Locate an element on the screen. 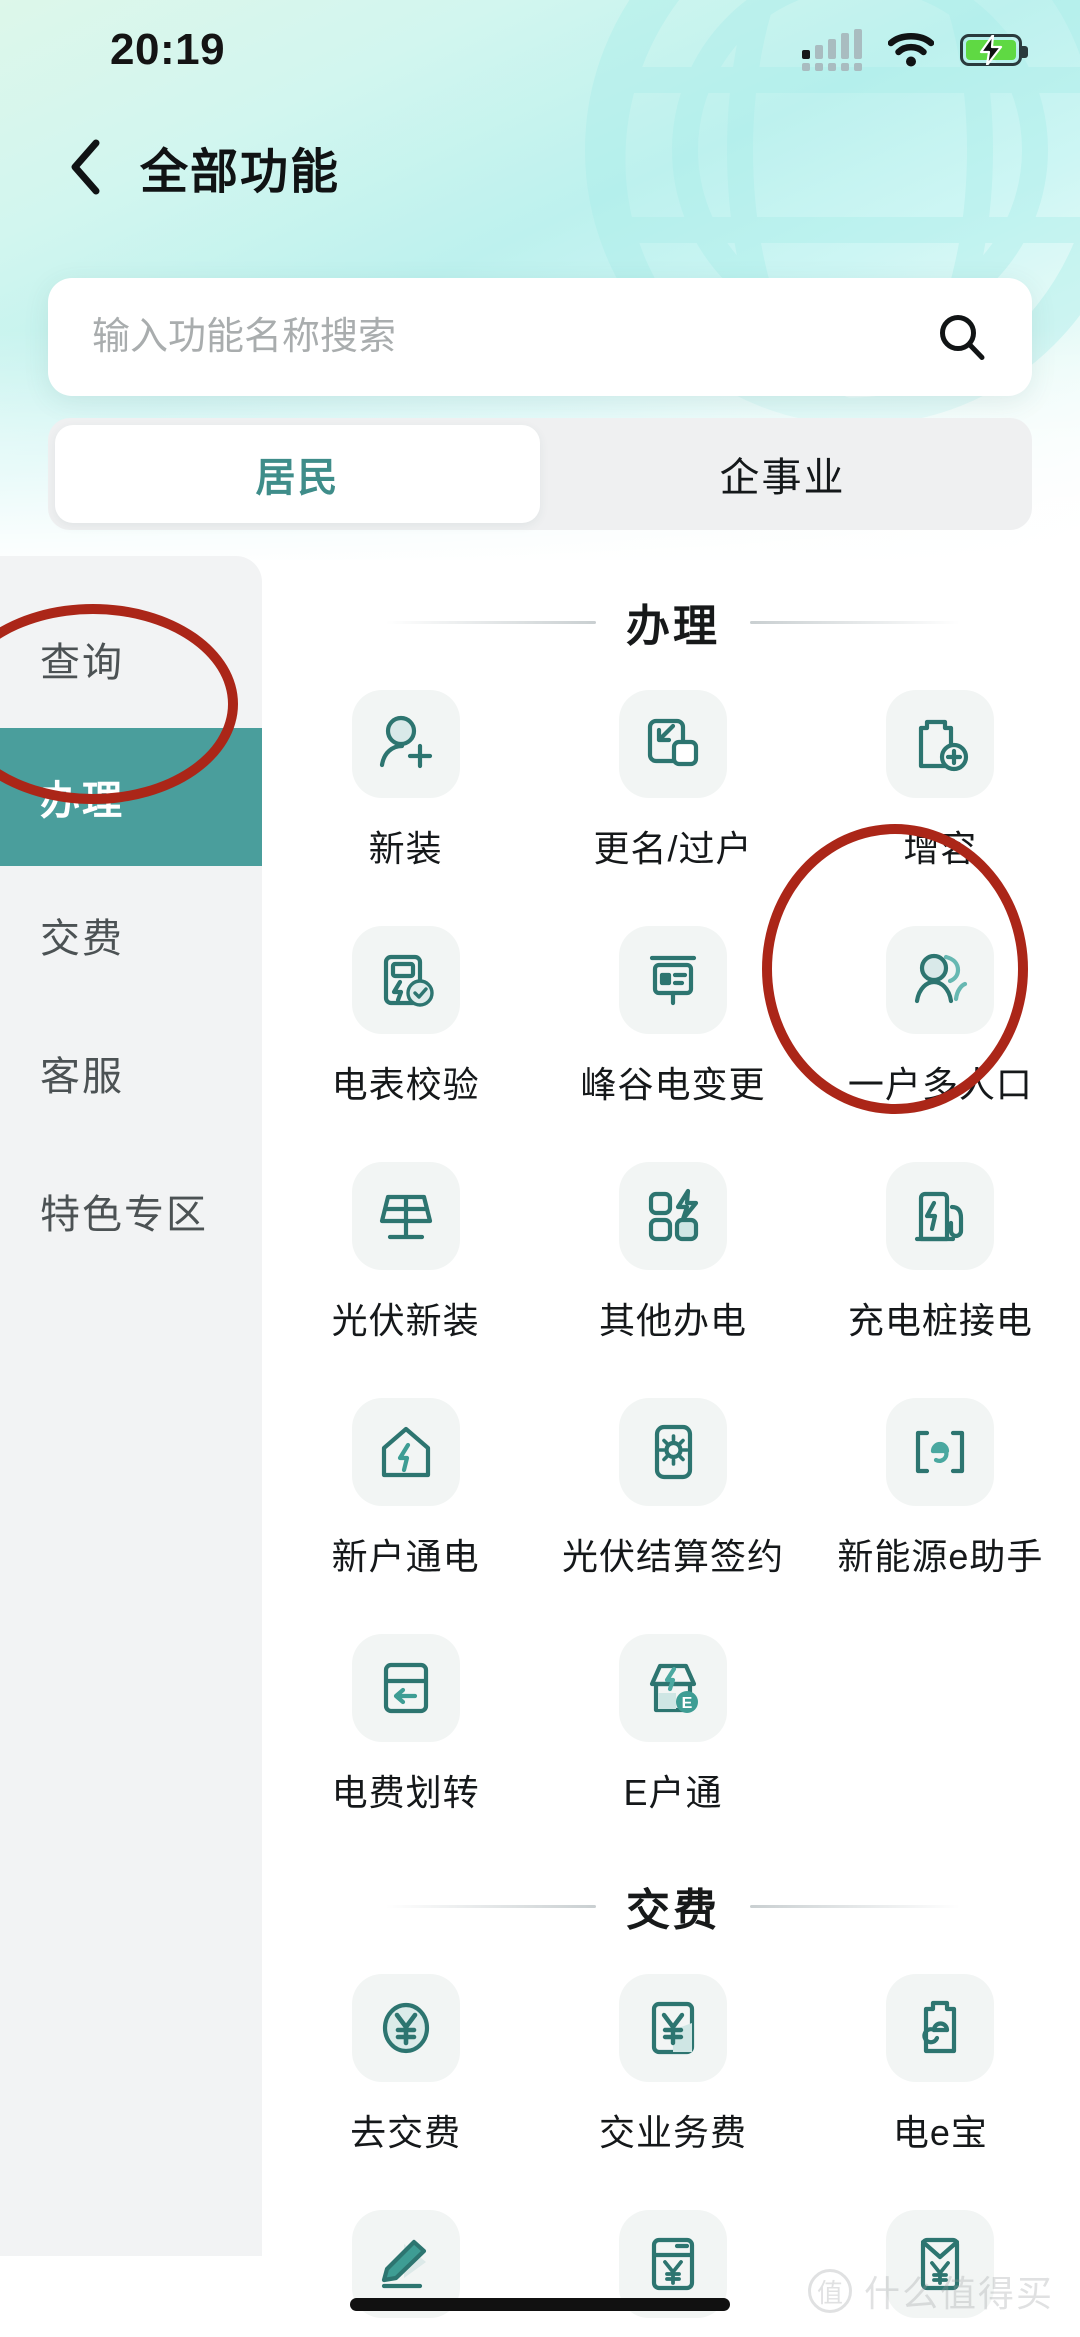  grid-item-label: 电表校验 is located at coordinates (405, 1084).